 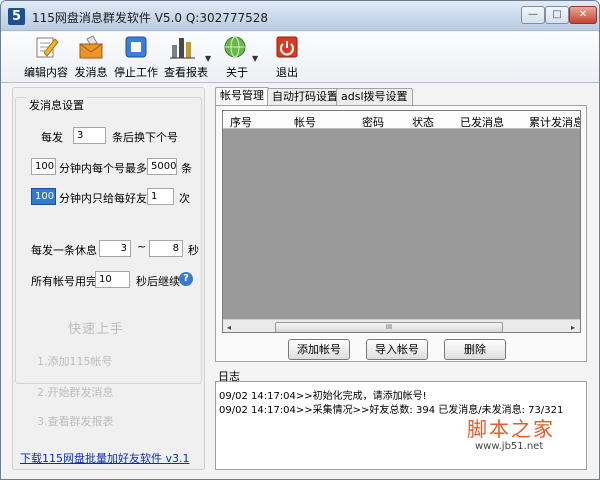 I want to click on about-label: 关于, so click(x=237, y=72).